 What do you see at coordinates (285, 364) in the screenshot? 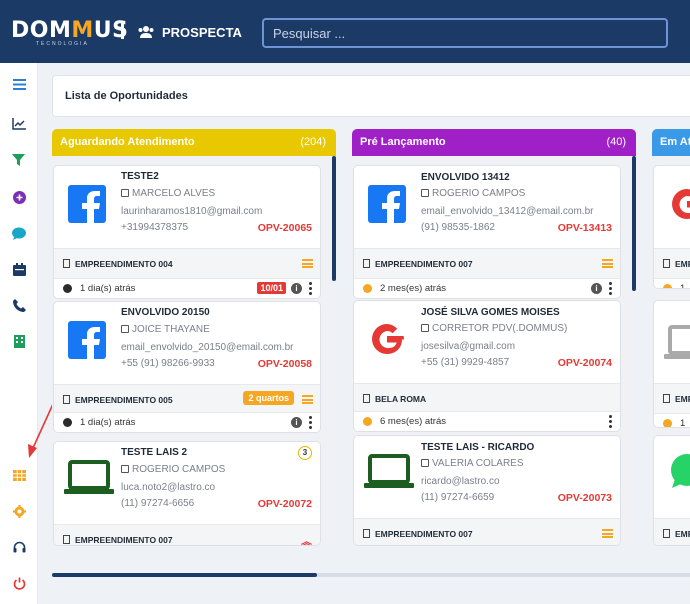
I see `opv-code: OPV-20058` at bounding box center [285, 364].